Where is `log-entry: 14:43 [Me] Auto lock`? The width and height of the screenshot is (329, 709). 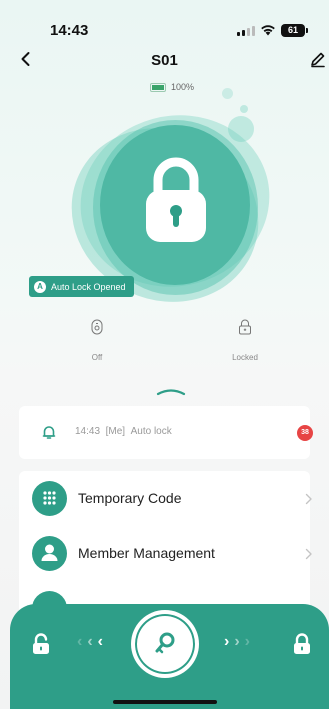 log-entry: 14:43 [Me] Auto lock is located at coordinates (123, 431).